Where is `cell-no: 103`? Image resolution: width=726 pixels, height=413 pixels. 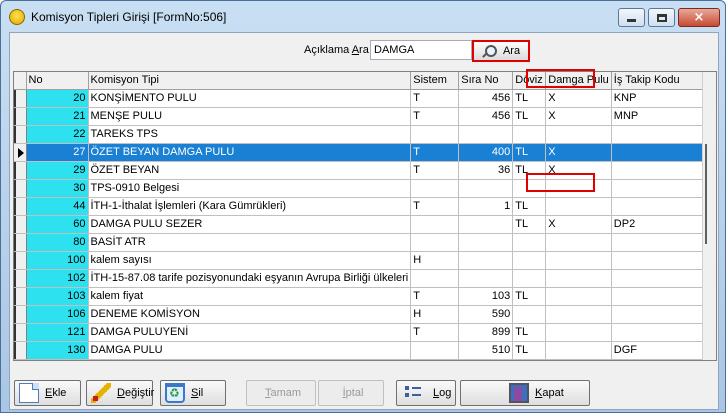 cell-no: 103 is located at coordinates (57, 296).